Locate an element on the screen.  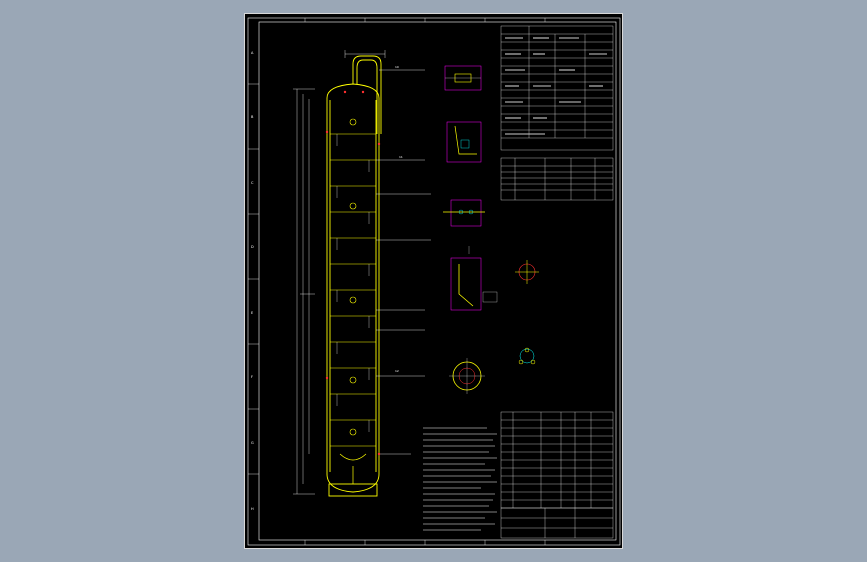
title-block is located at coordinates (557, 523).